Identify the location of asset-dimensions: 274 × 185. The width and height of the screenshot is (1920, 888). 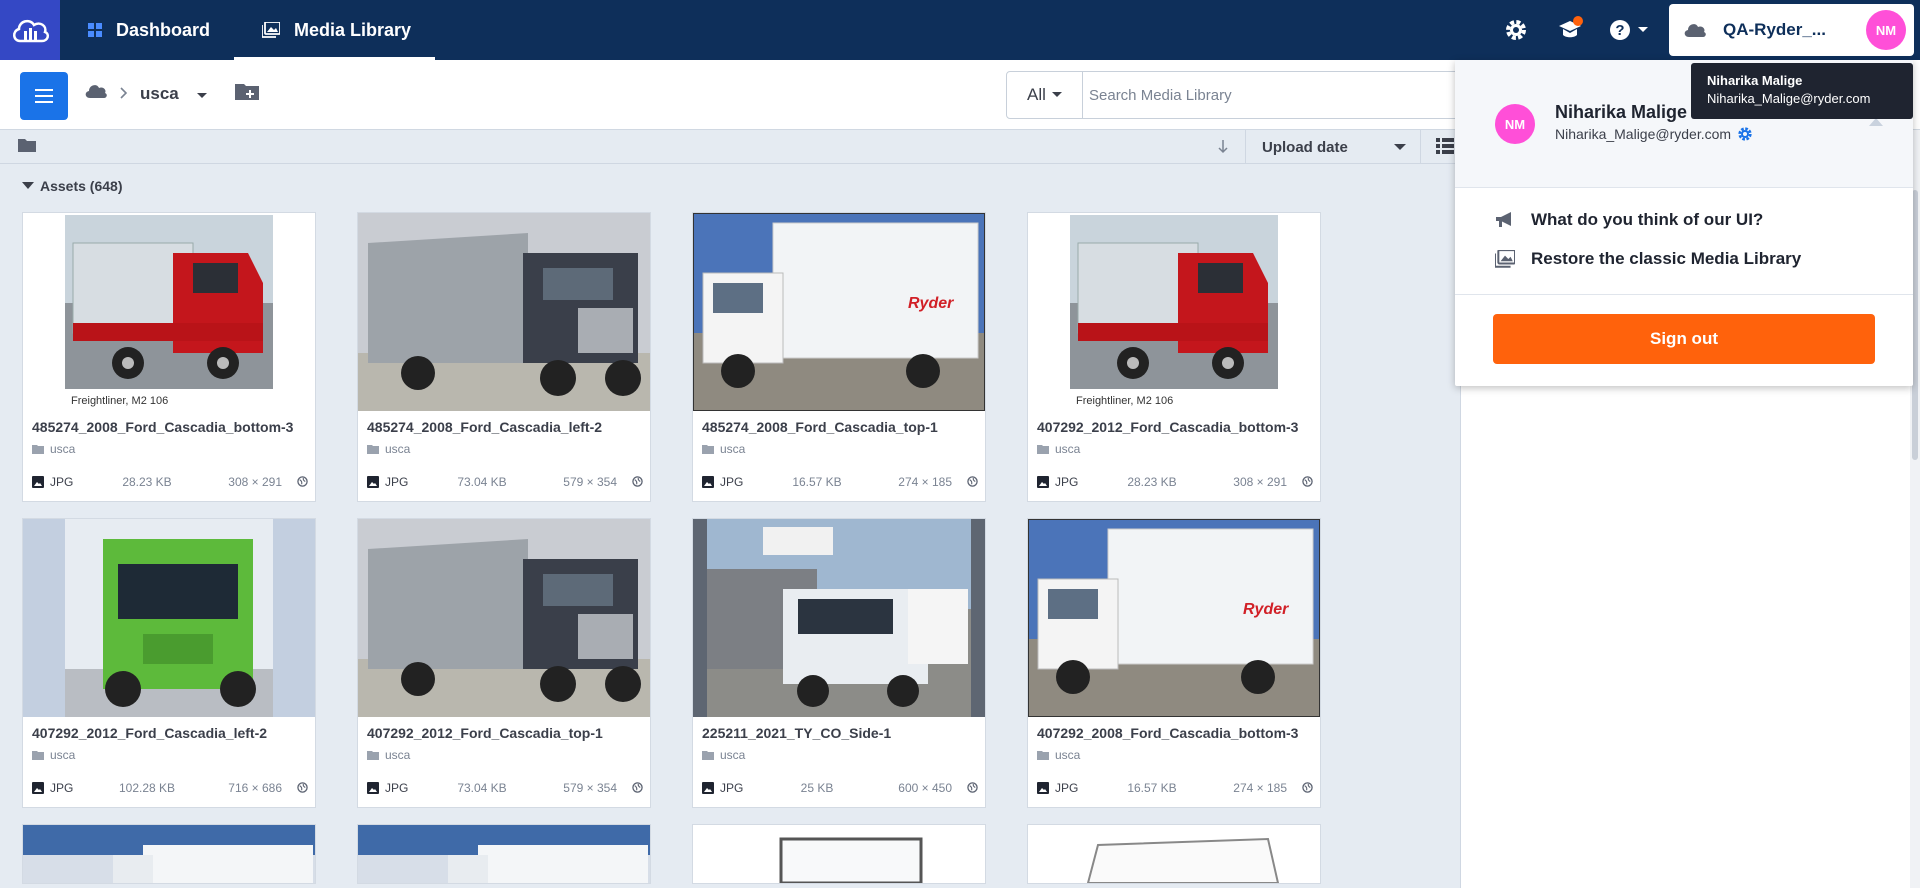
(925, 482).